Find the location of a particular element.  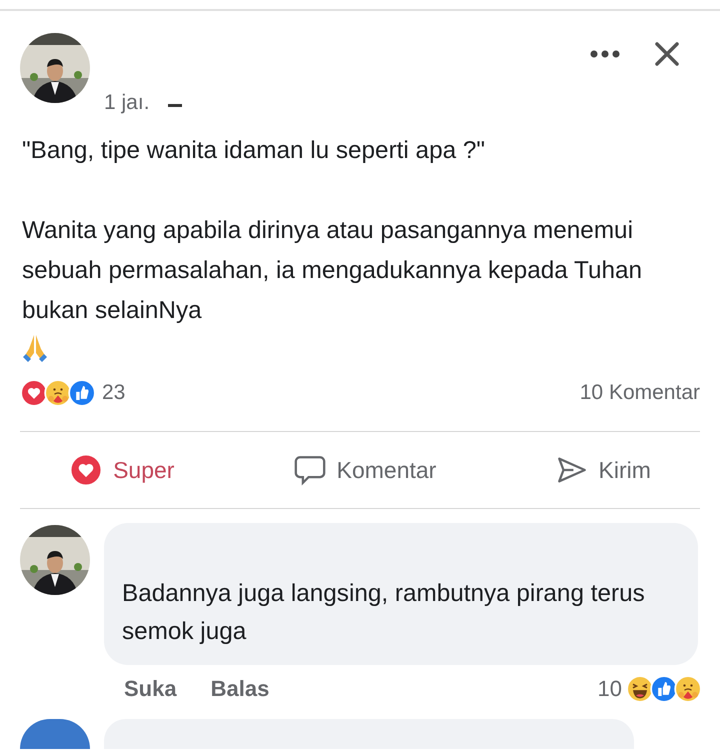

more-icon is located at coordinates (605, 54).